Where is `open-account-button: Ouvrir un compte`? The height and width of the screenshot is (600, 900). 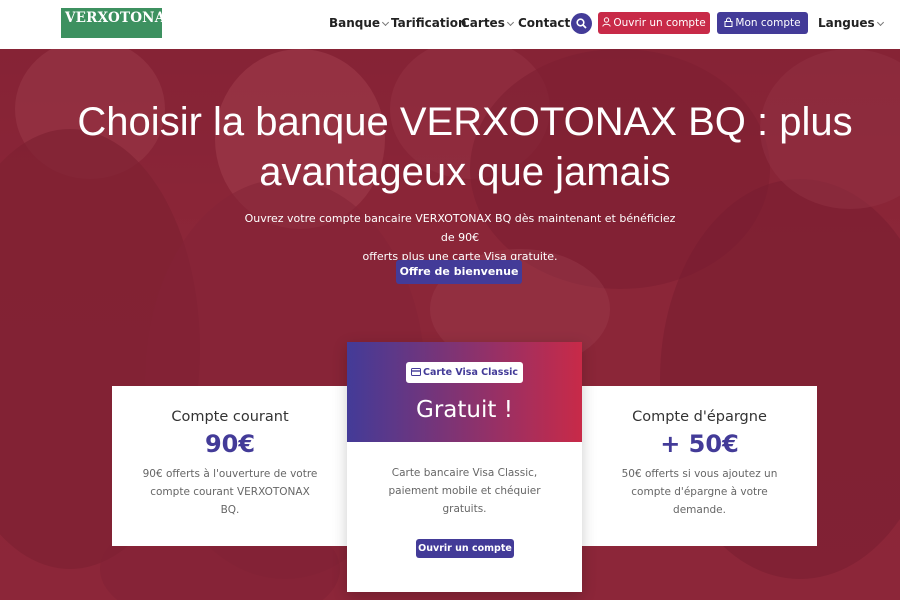 open-account-button: Ouvrir un compte is located at coordinates (654, 23).